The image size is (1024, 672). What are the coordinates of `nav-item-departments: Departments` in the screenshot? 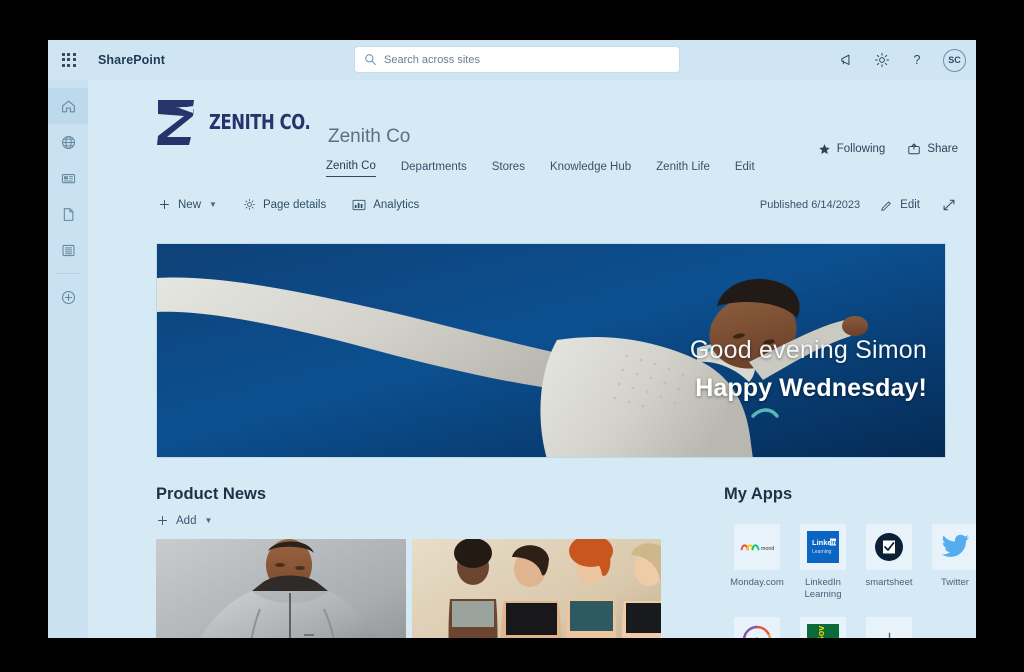 It's located at (434, 169).